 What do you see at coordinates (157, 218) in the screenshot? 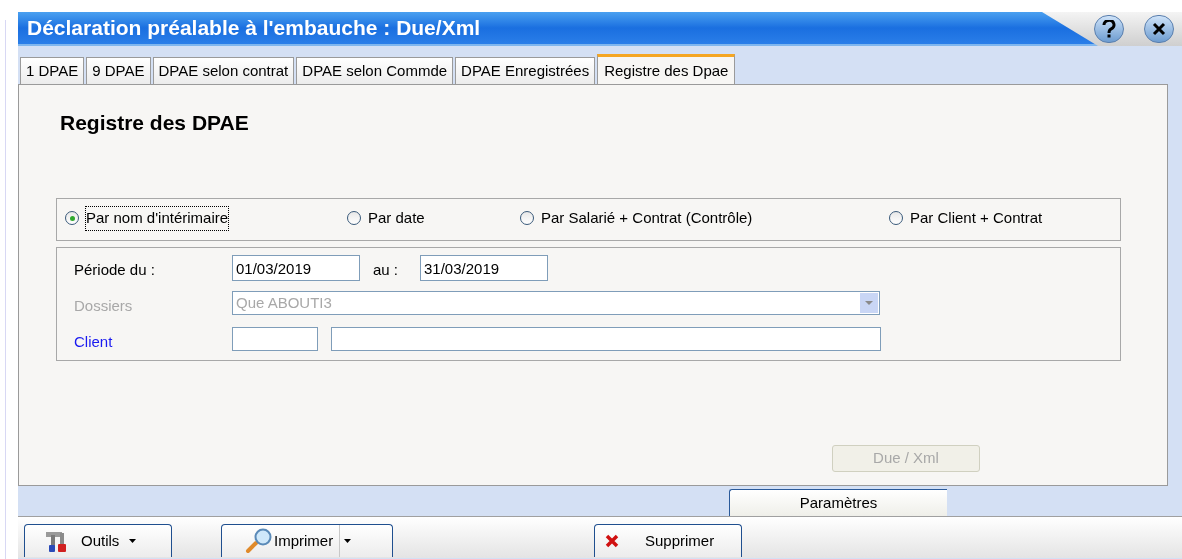
I see `radio-label: Par nom d'intérimaire` at bounding box center [157, 218].